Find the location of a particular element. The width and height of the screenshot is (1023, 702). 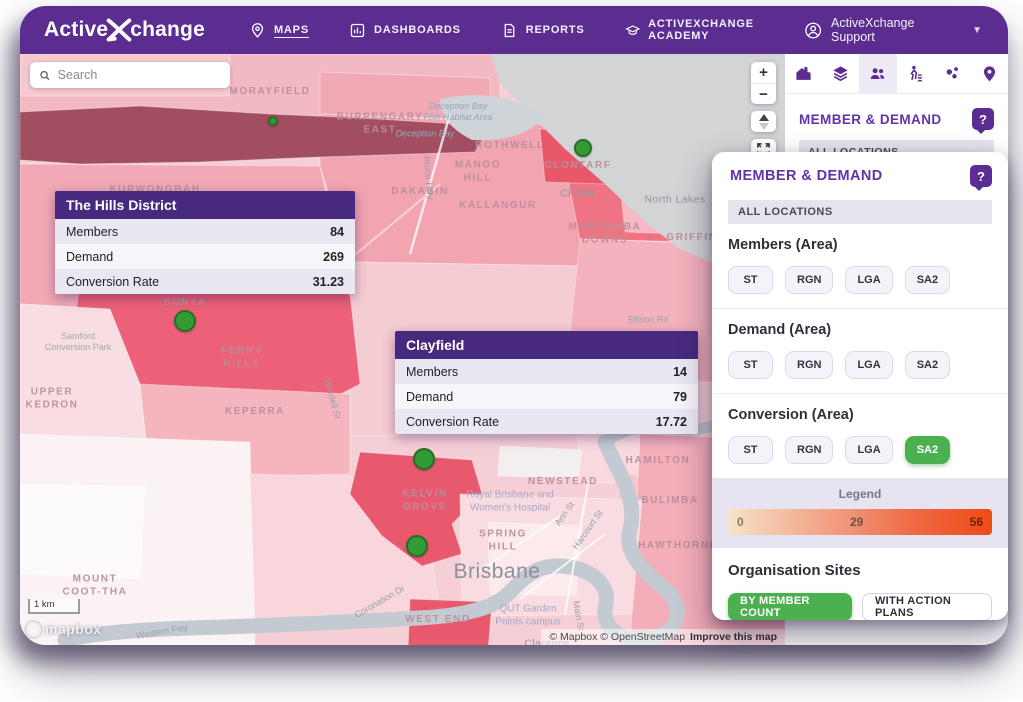

user-name: ActiveXchange Support is located at coordinates (873, 30).